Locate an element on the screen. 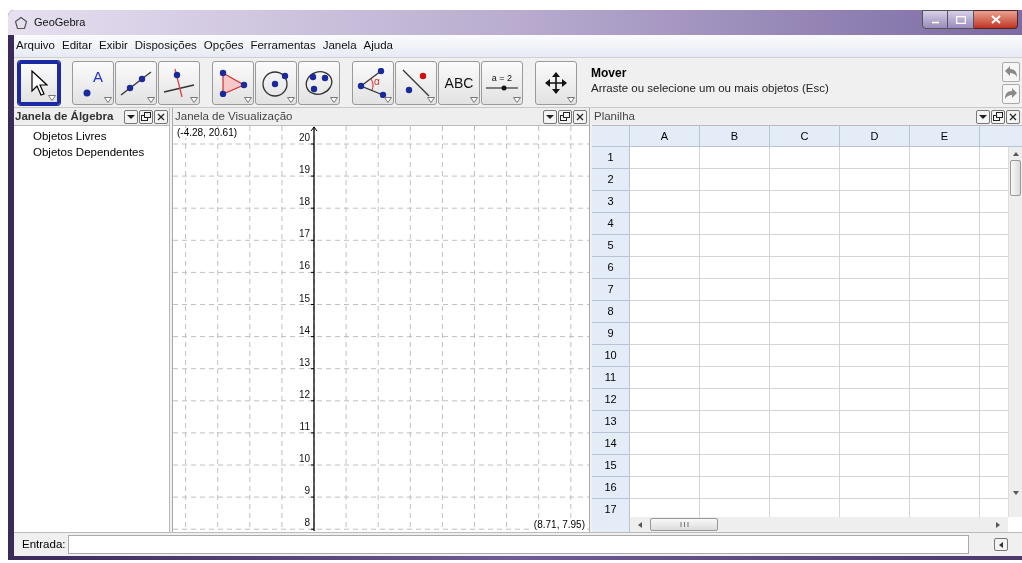  scroll-left-icon is located at coordinates (640, 524).